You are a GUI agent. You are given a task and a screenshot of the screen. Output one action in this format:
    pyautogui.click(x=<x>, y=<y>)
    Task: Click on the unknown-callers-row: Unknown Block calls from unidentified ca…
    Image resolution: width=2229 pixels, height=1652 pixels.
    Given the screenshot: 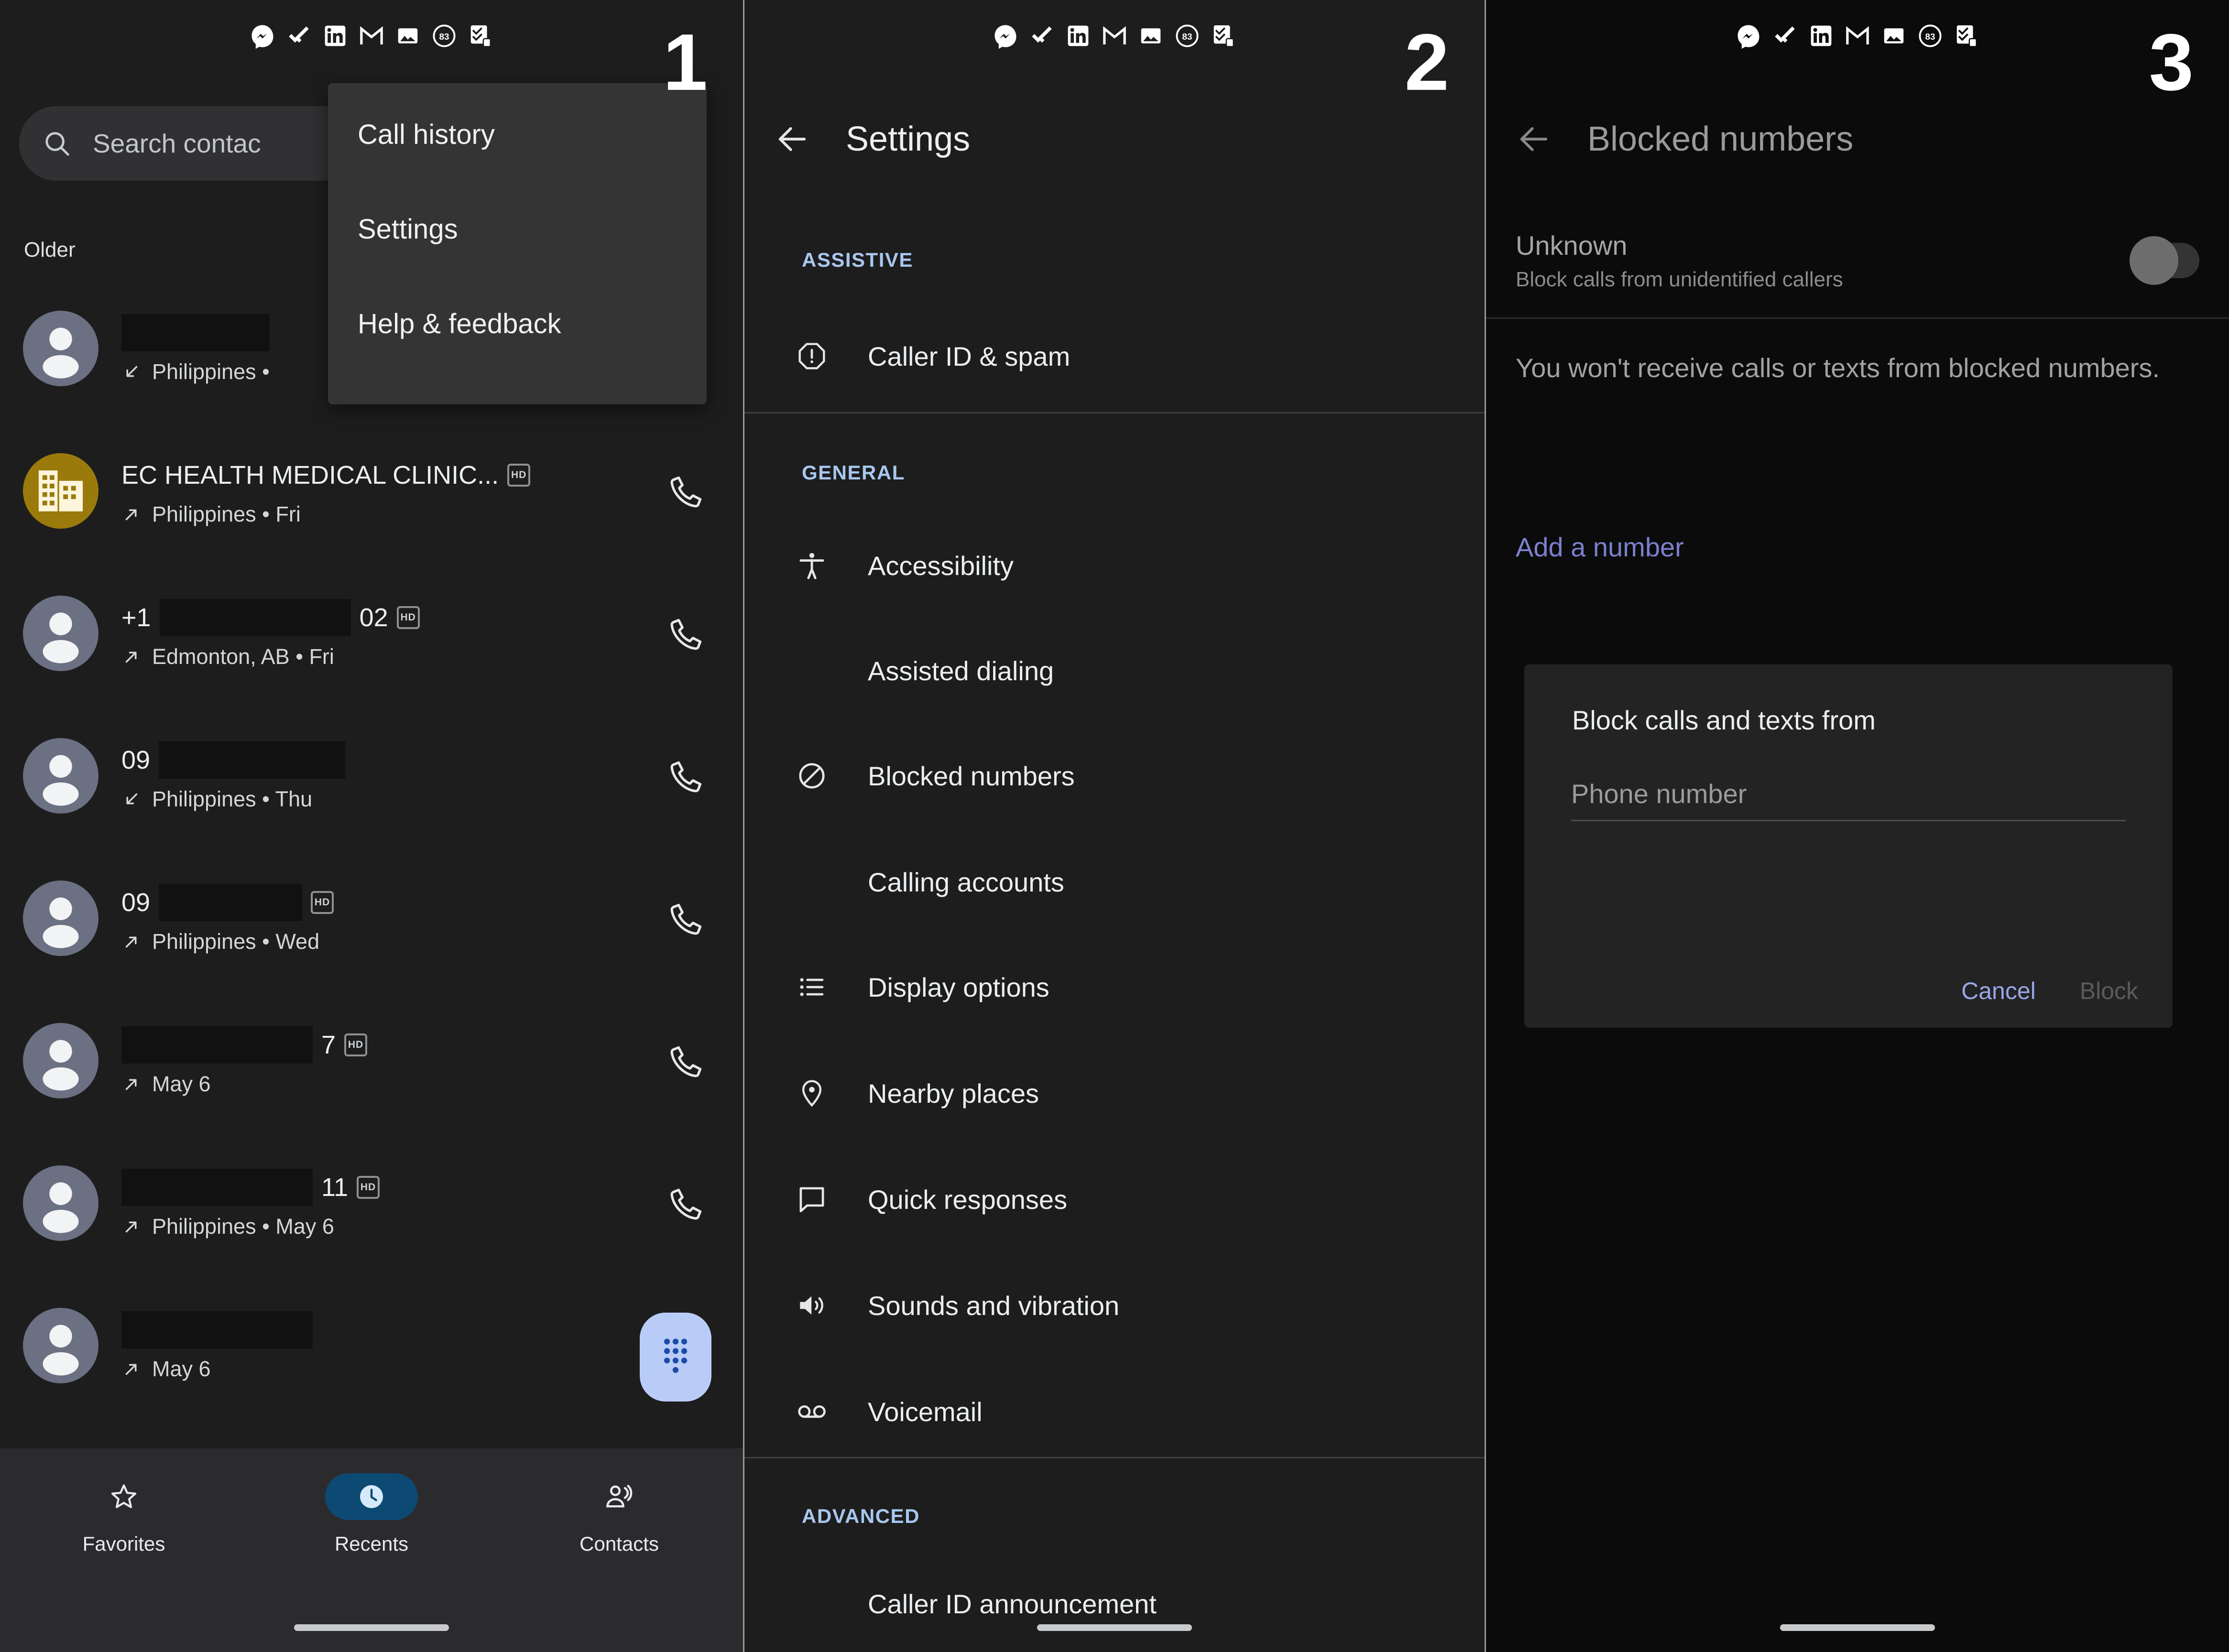 What is the action you would take?
    pyautogui.click(x=1858, y=260)
    